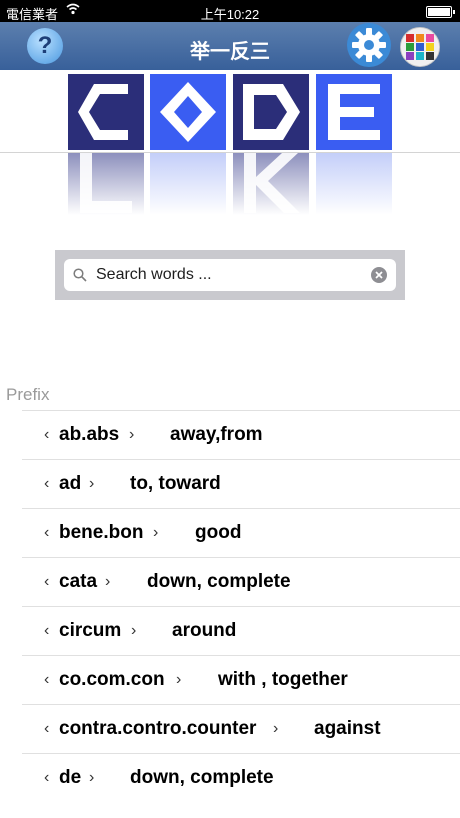 This screenshot has height=818, width=460. Describe the element at coordinates (70, 483) in the screenshot. I see `prefix-text: ad` at that location.